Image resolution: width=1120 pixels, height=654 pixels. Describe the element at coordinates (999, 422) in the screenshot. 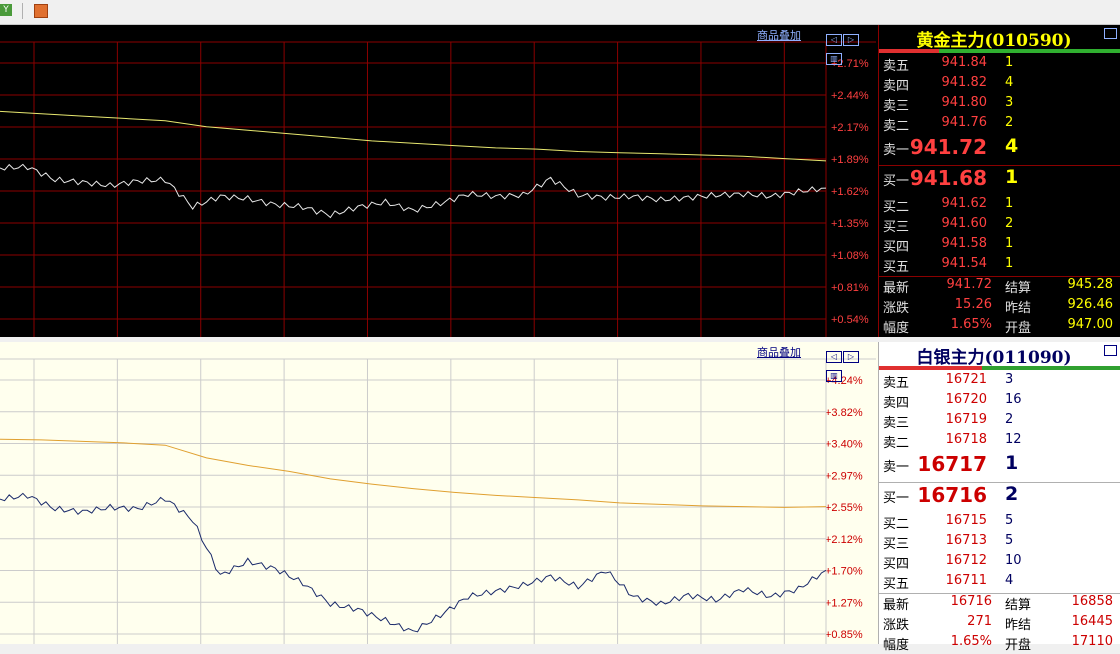

I see `quote-row: 卖三 16719 2` at that location.